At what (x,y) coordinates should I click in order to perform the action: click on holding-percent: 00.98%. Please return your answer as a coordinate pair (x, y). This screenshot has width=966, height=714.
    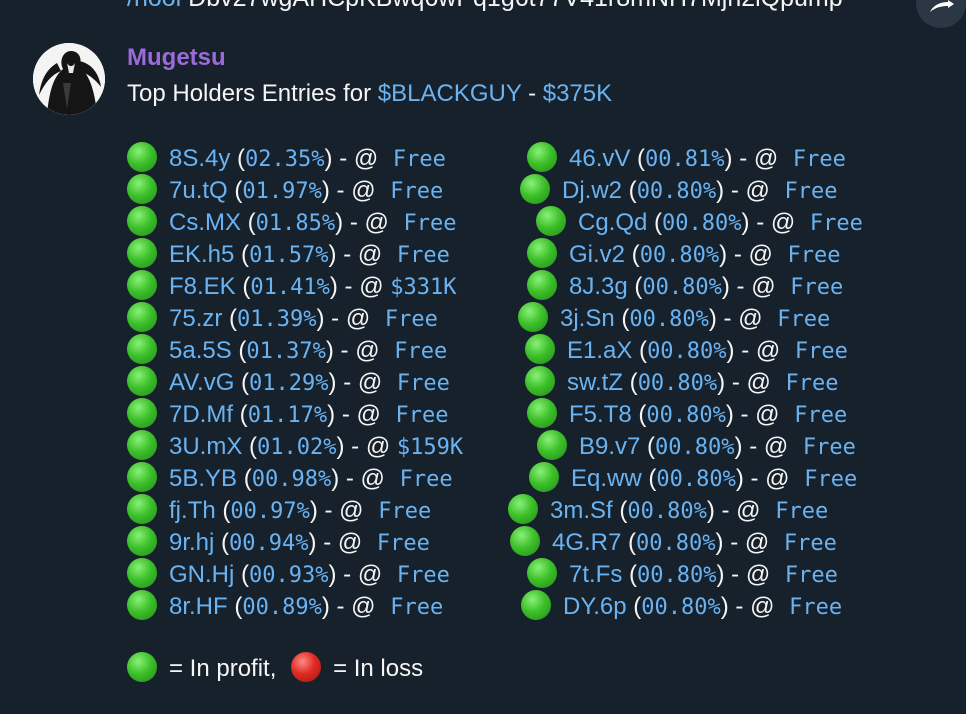
    Looking at the image, I should click on (291, 479).